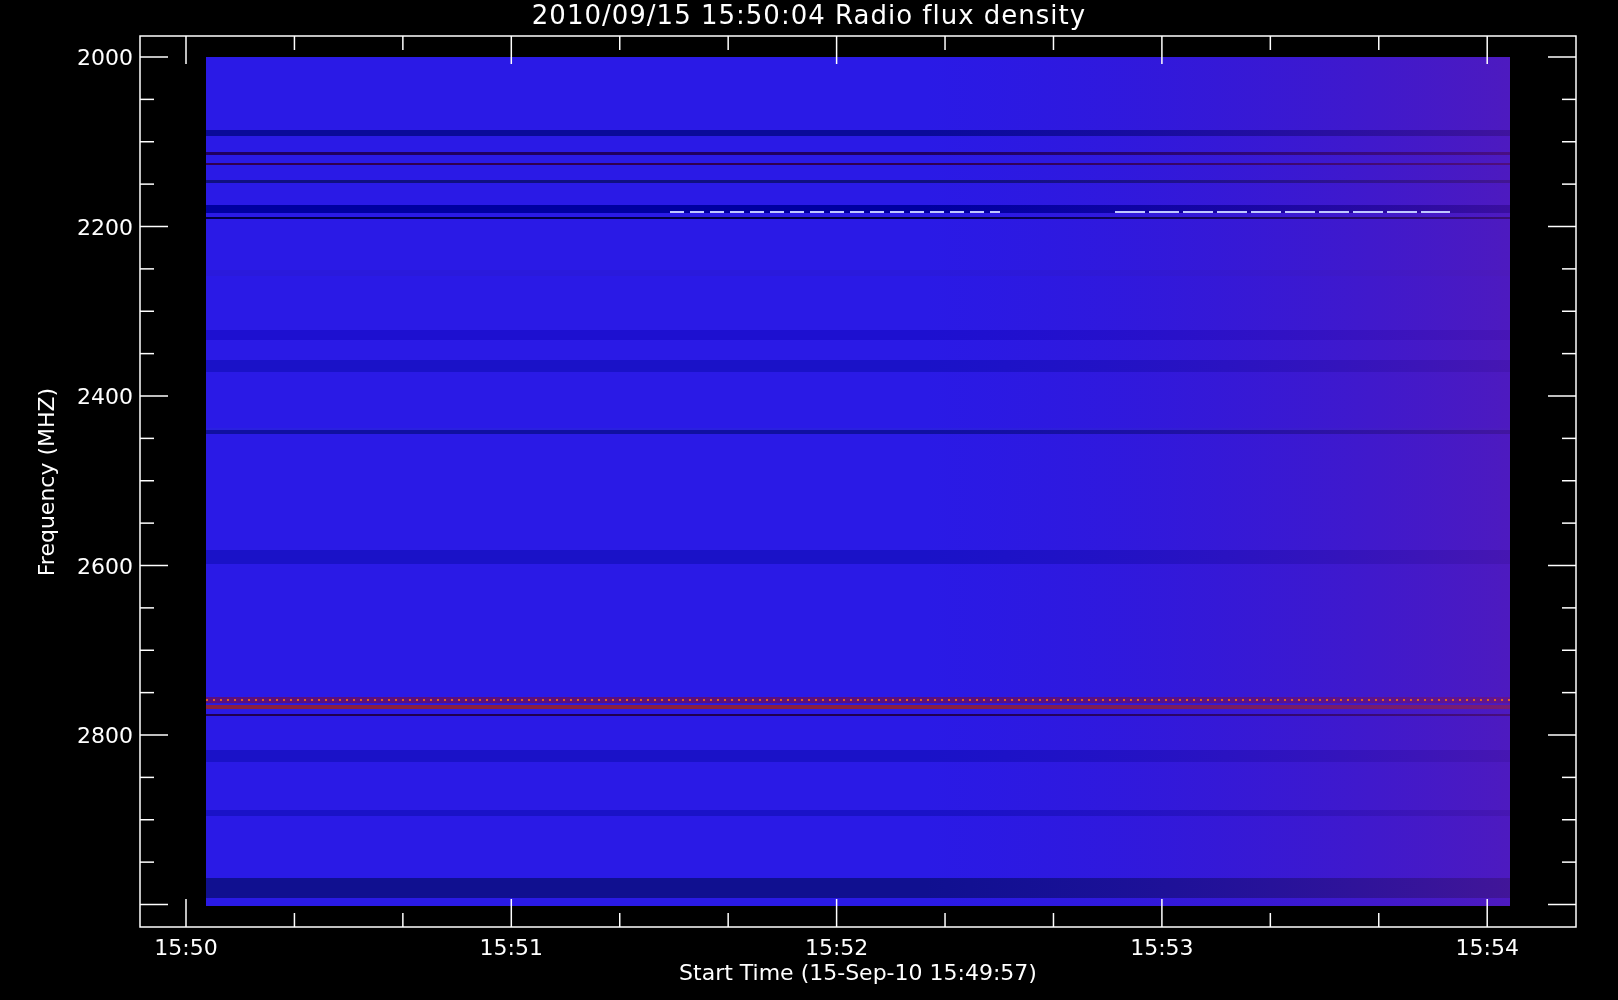 The height and width of the screenshot is (1000, 1618). Describe the element at coordinates (105, 735) in the screenshot. I see `y-tick-label: 2800` at that location.